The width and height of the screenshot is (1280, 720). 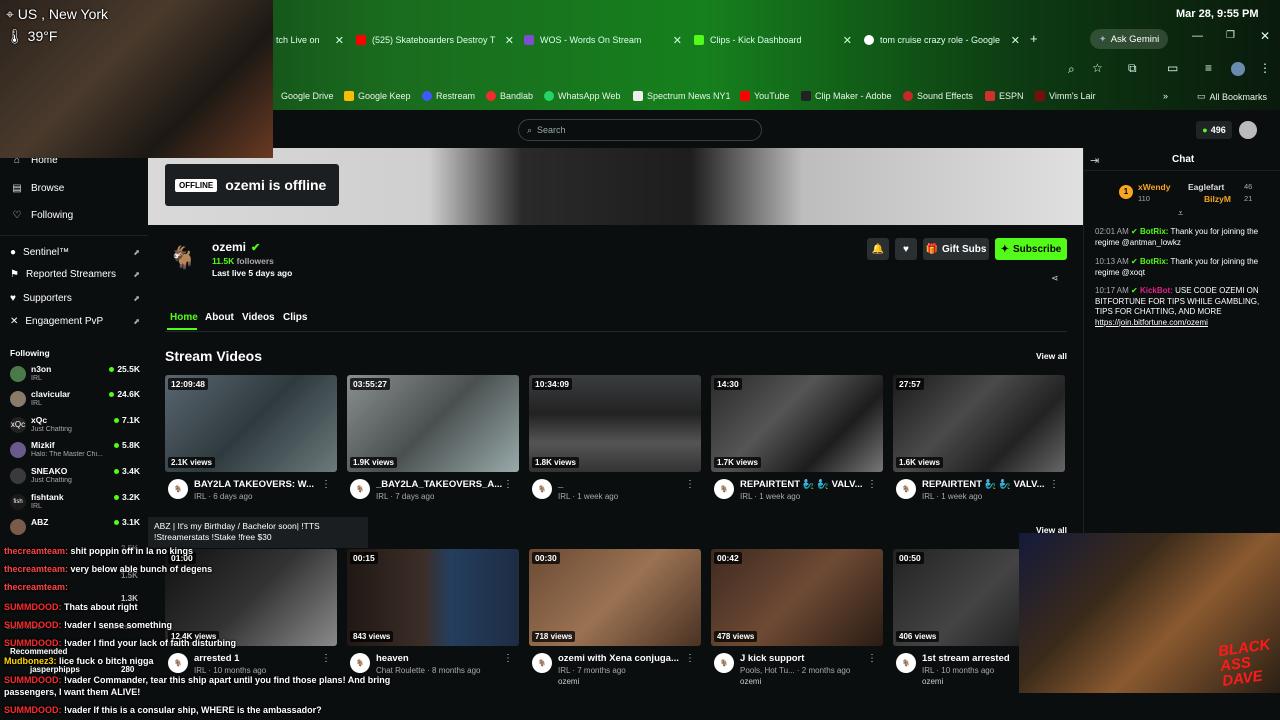 I want to click on bookmark-spectrum: Spectrum News NY1, so click(x=682, y=96).